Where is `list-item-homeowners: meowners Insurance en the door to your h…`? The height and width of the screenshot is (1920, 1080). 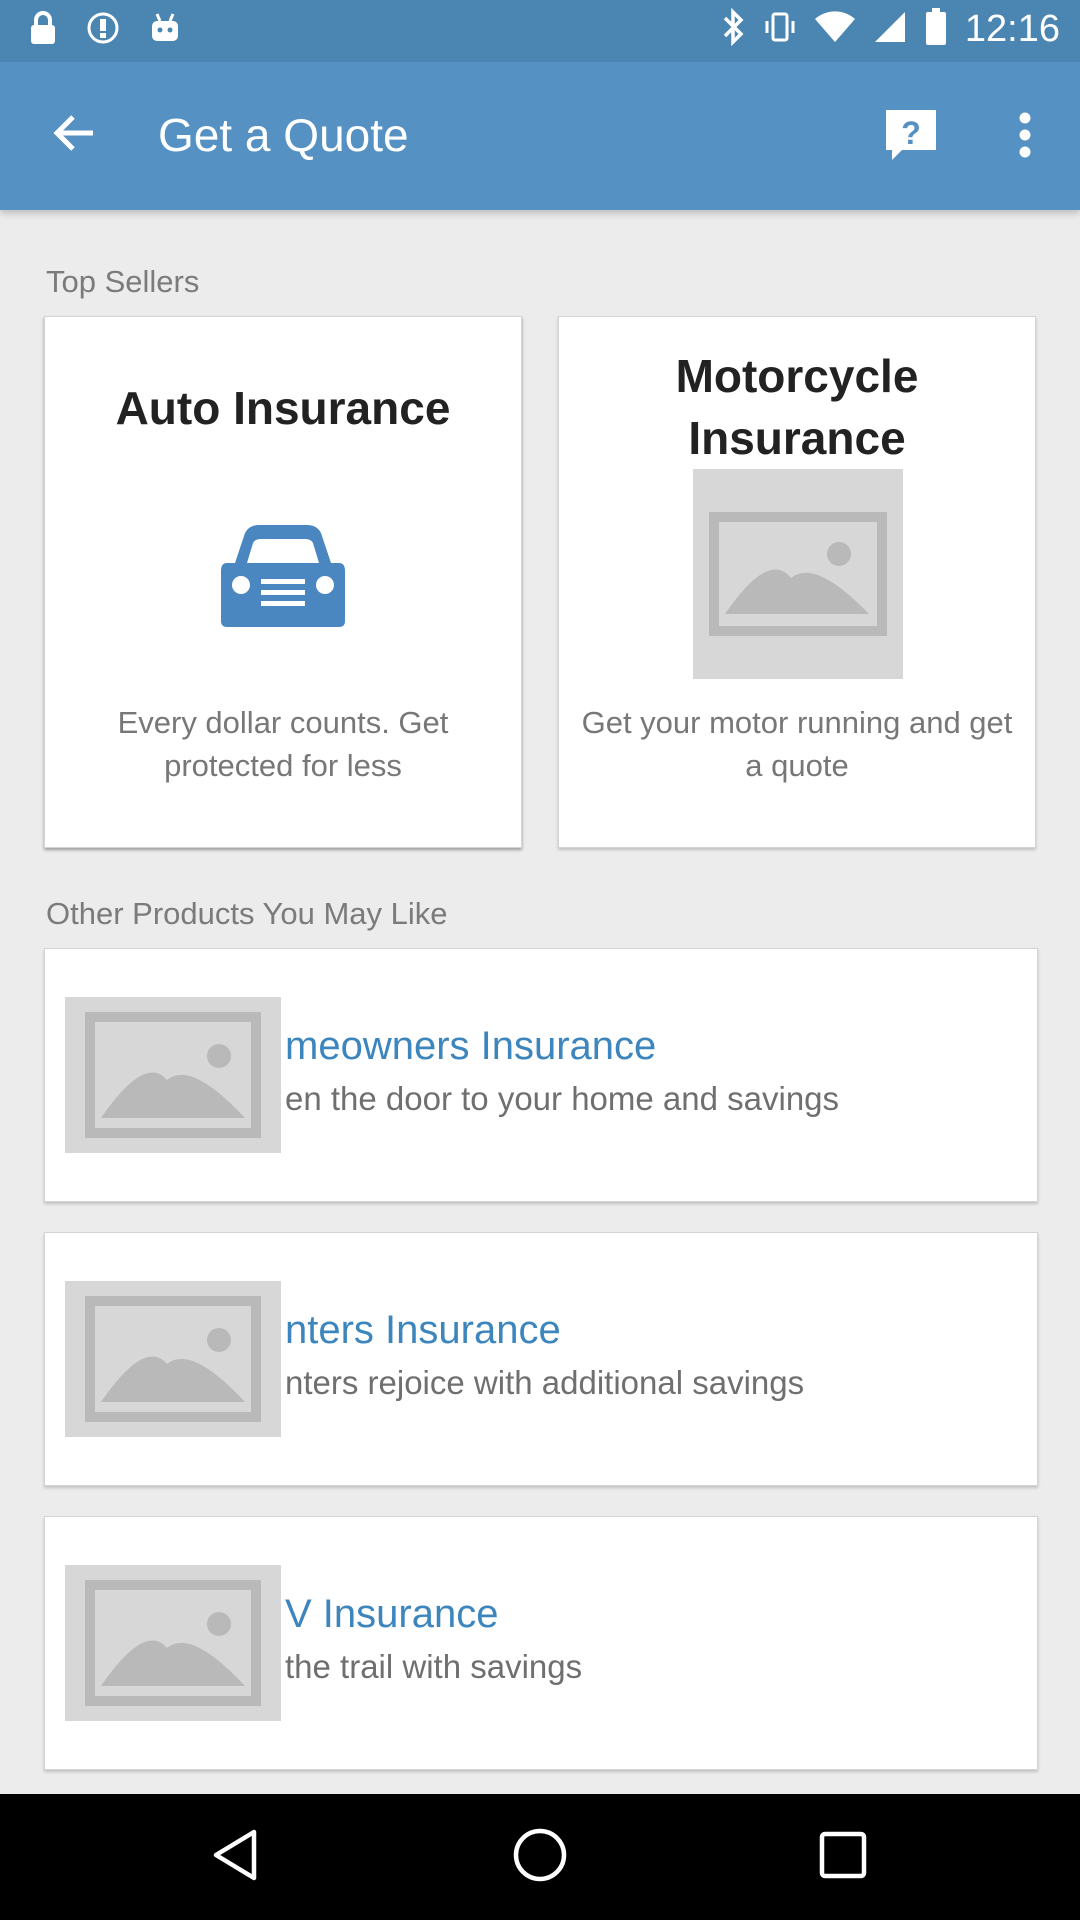
list-item-homeowners: meowners Insurance en the door to your h… is located at coordinates (541, 1075).